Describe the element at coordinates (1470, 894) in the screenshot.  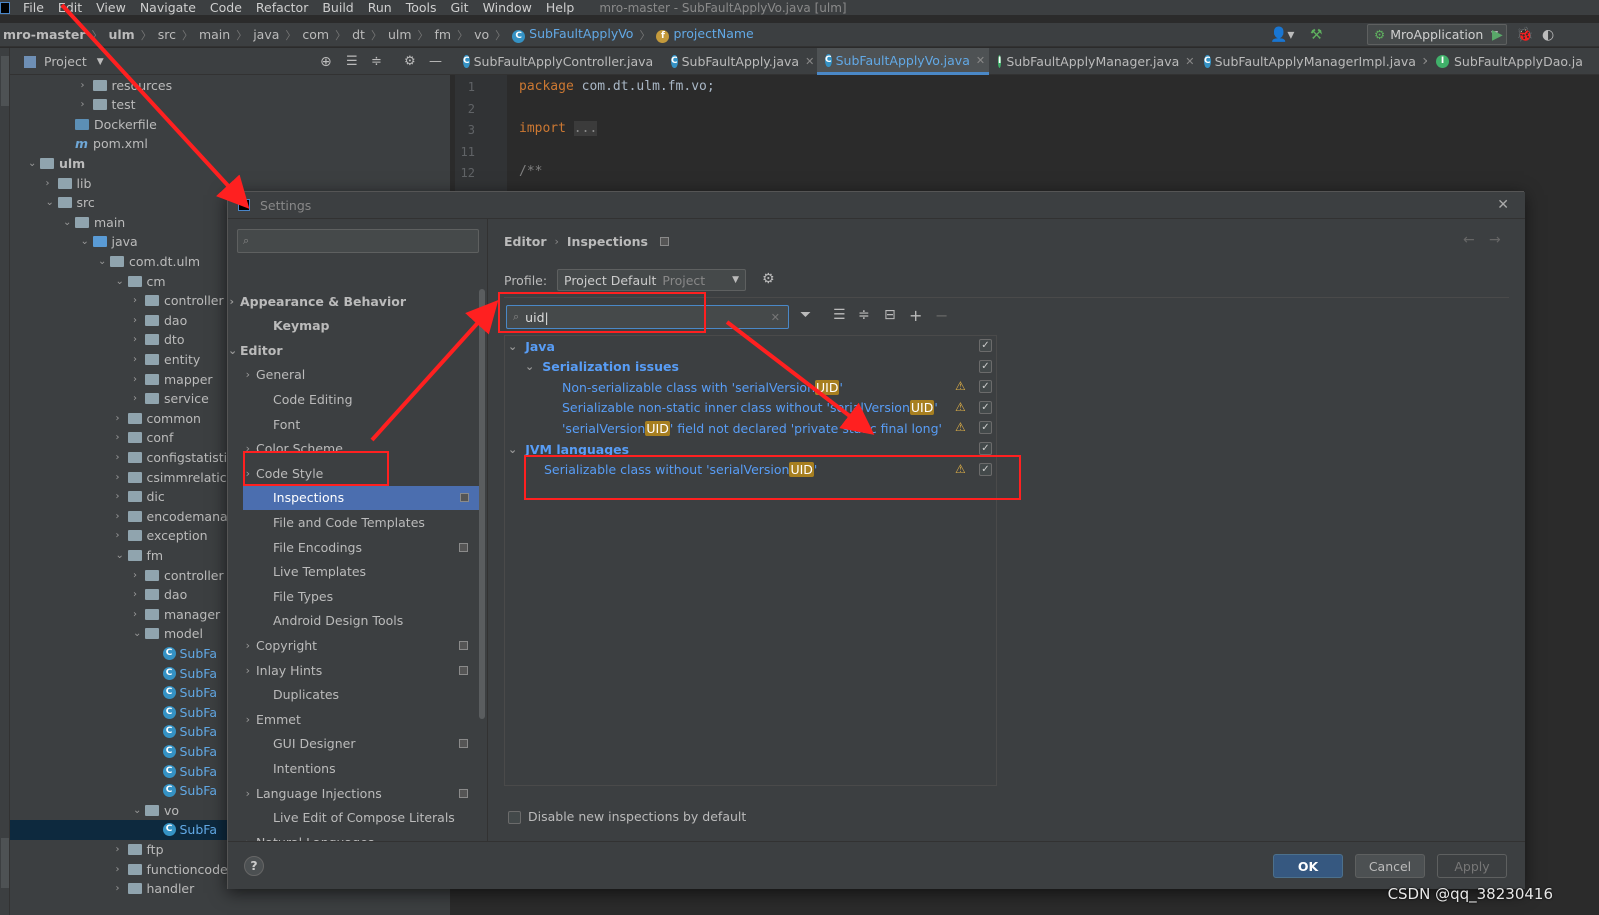
I see `watermark: CSDN @qq_38230416` at that location.